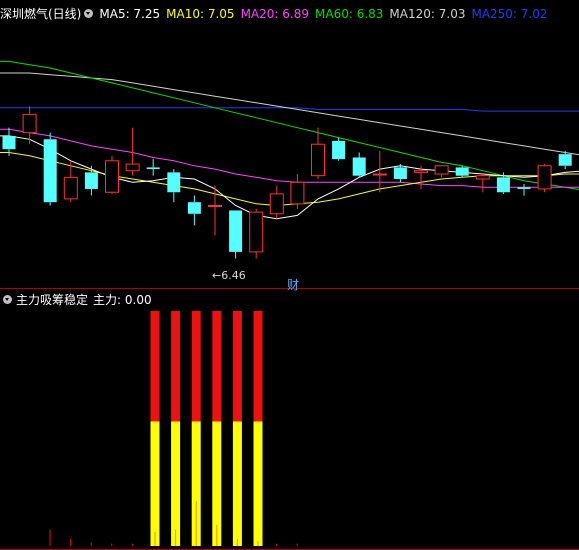 The image size is (579, 550). What do you see at coordinates (122, 300) in the screenshot?
I see `indicator-value: 主力: 0.00` at bounding box center [122, 300].